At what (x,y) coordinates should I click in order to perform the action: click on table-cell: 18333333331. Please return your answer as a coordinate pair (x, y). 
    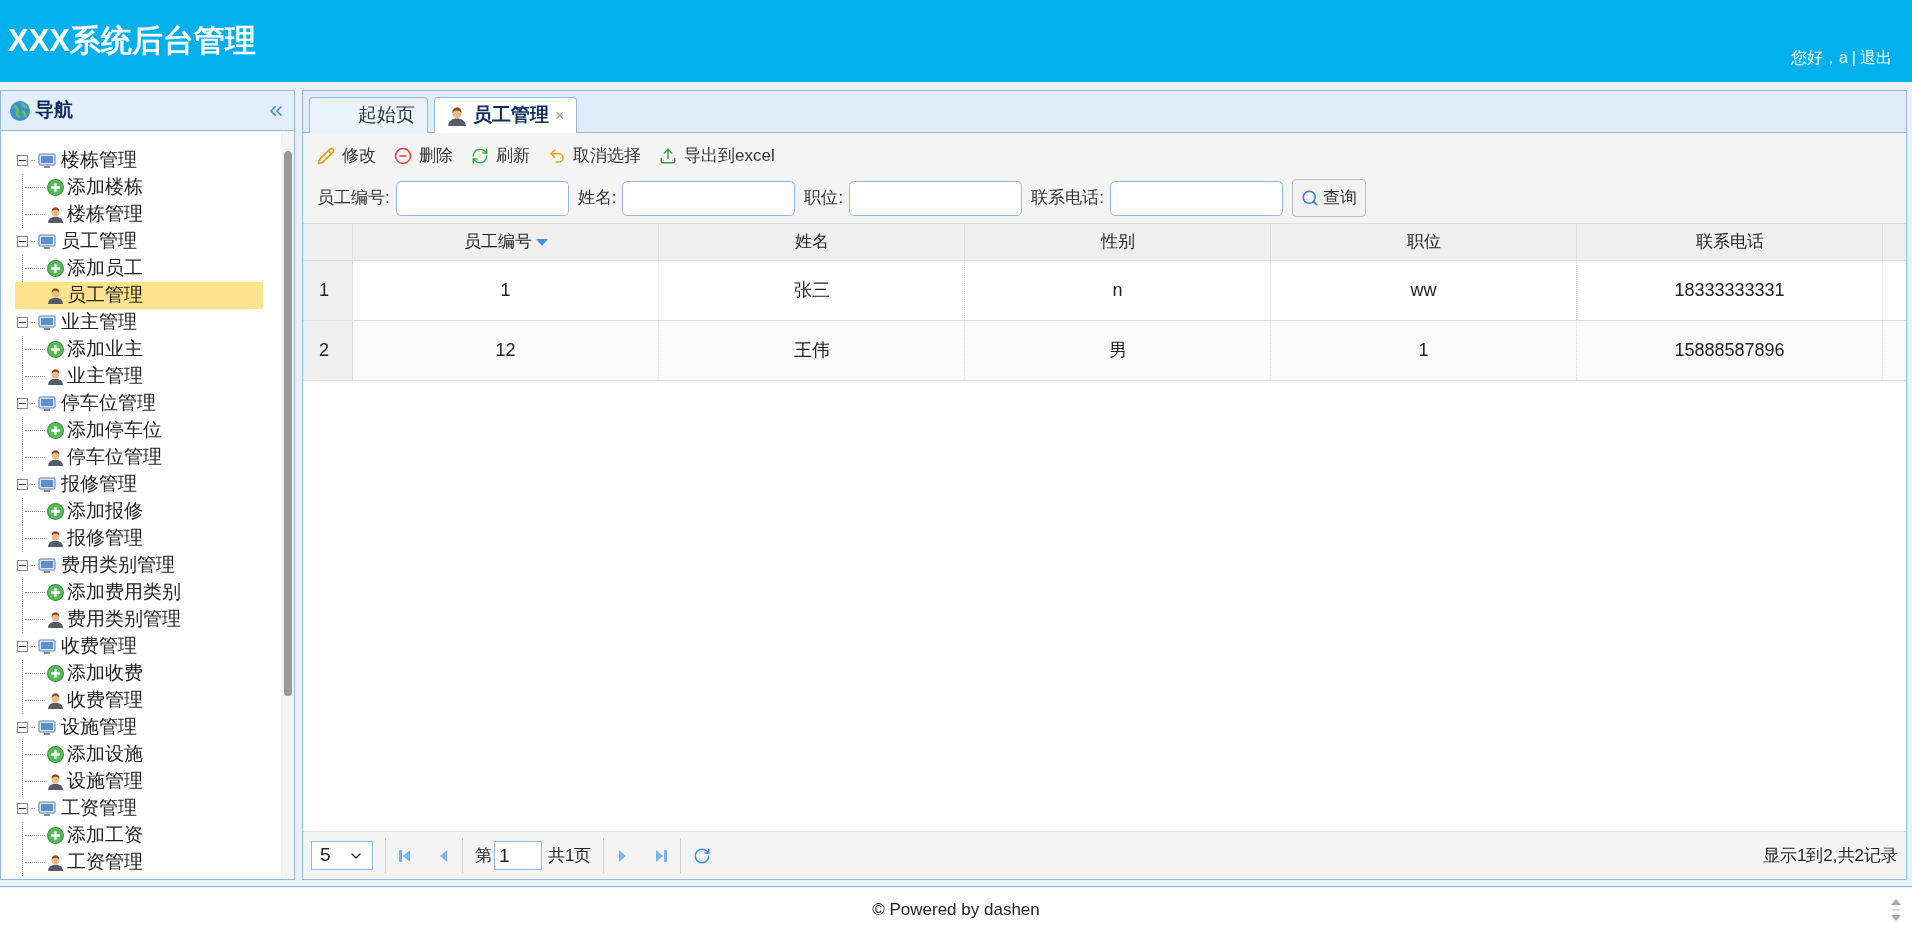
    Looking at the image, I should click on (1730, 290).